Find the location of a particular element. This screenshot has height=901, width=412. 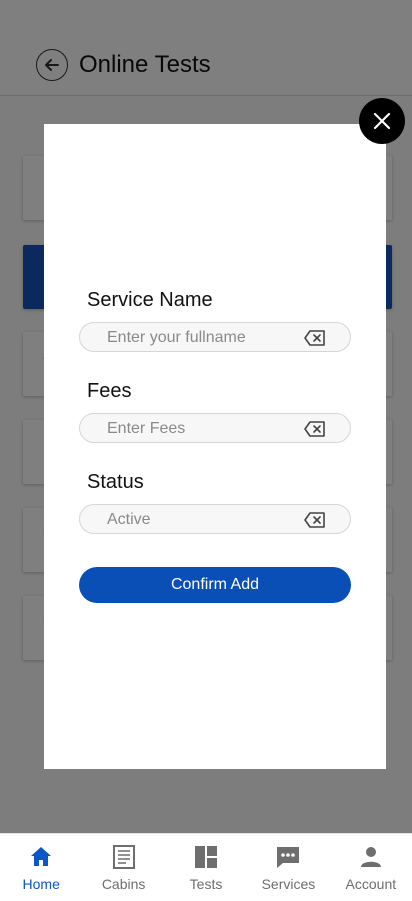

nav-item-tests: Tests is located at coordinates (206, 867).